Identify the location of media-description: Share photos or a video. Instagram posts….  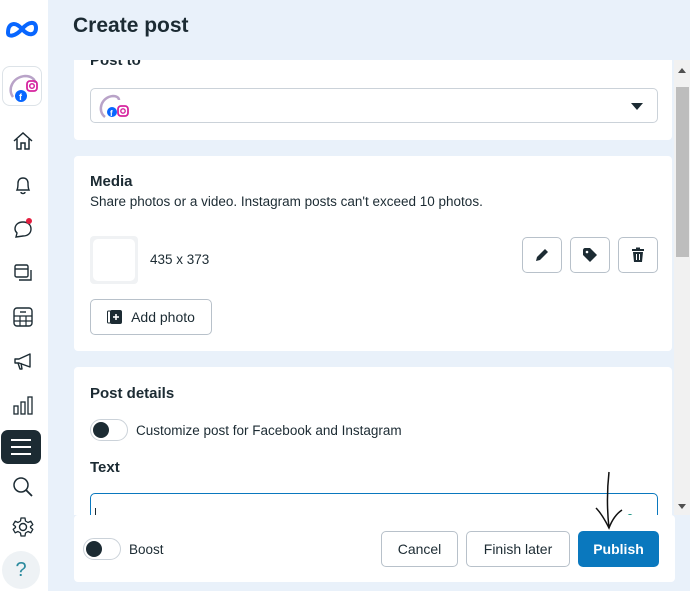
(286, 201).